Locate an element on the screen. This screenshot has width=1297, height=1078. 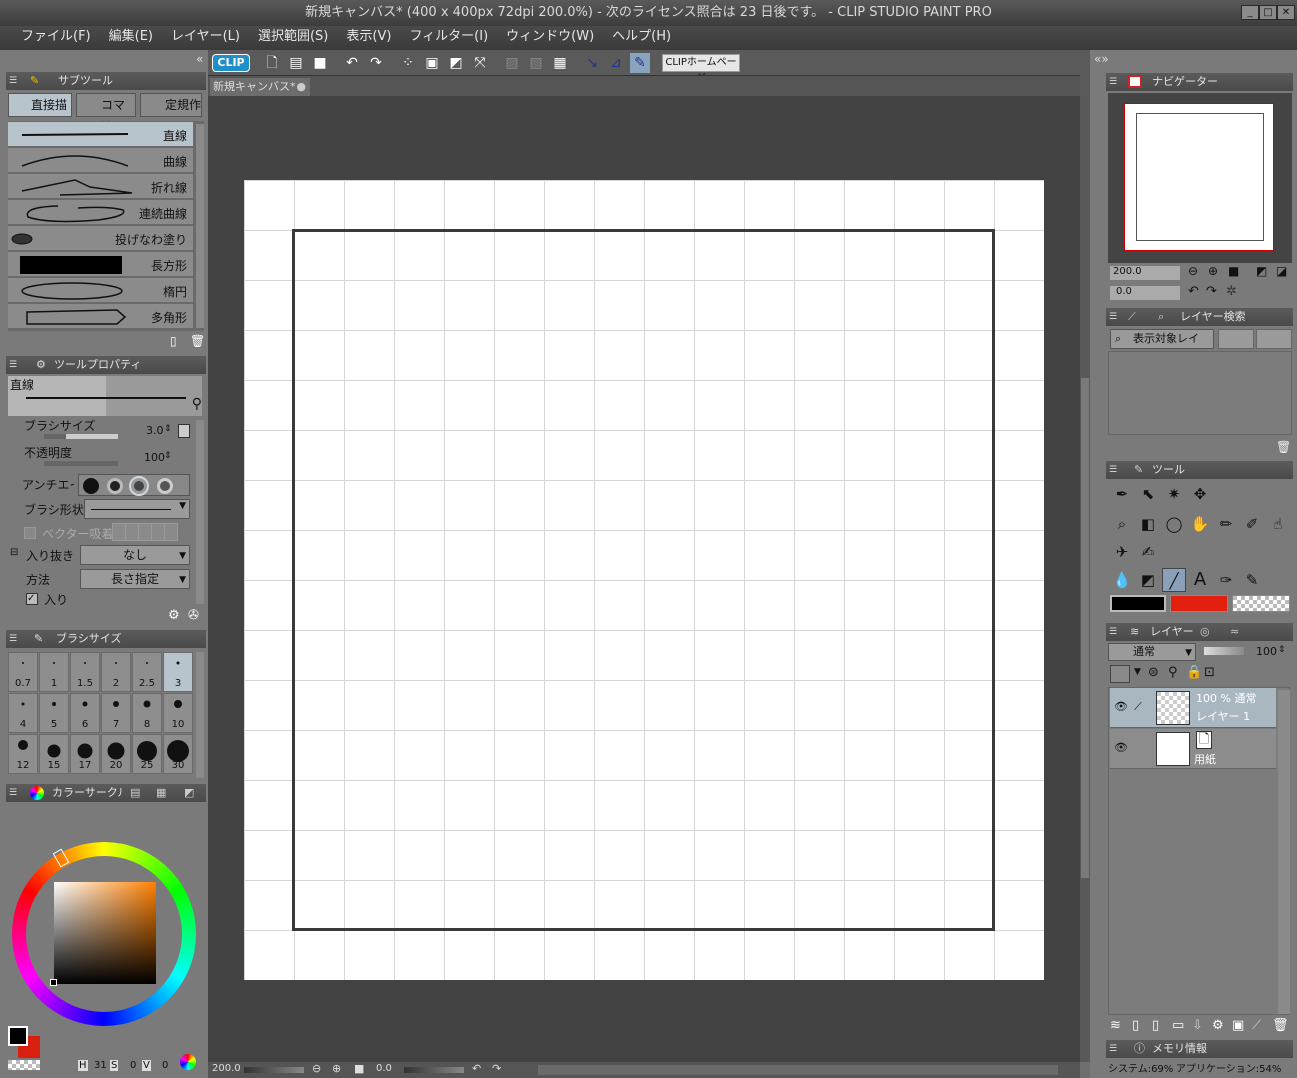
brush-size-preset: 30 is located at coordinates (178, 754).